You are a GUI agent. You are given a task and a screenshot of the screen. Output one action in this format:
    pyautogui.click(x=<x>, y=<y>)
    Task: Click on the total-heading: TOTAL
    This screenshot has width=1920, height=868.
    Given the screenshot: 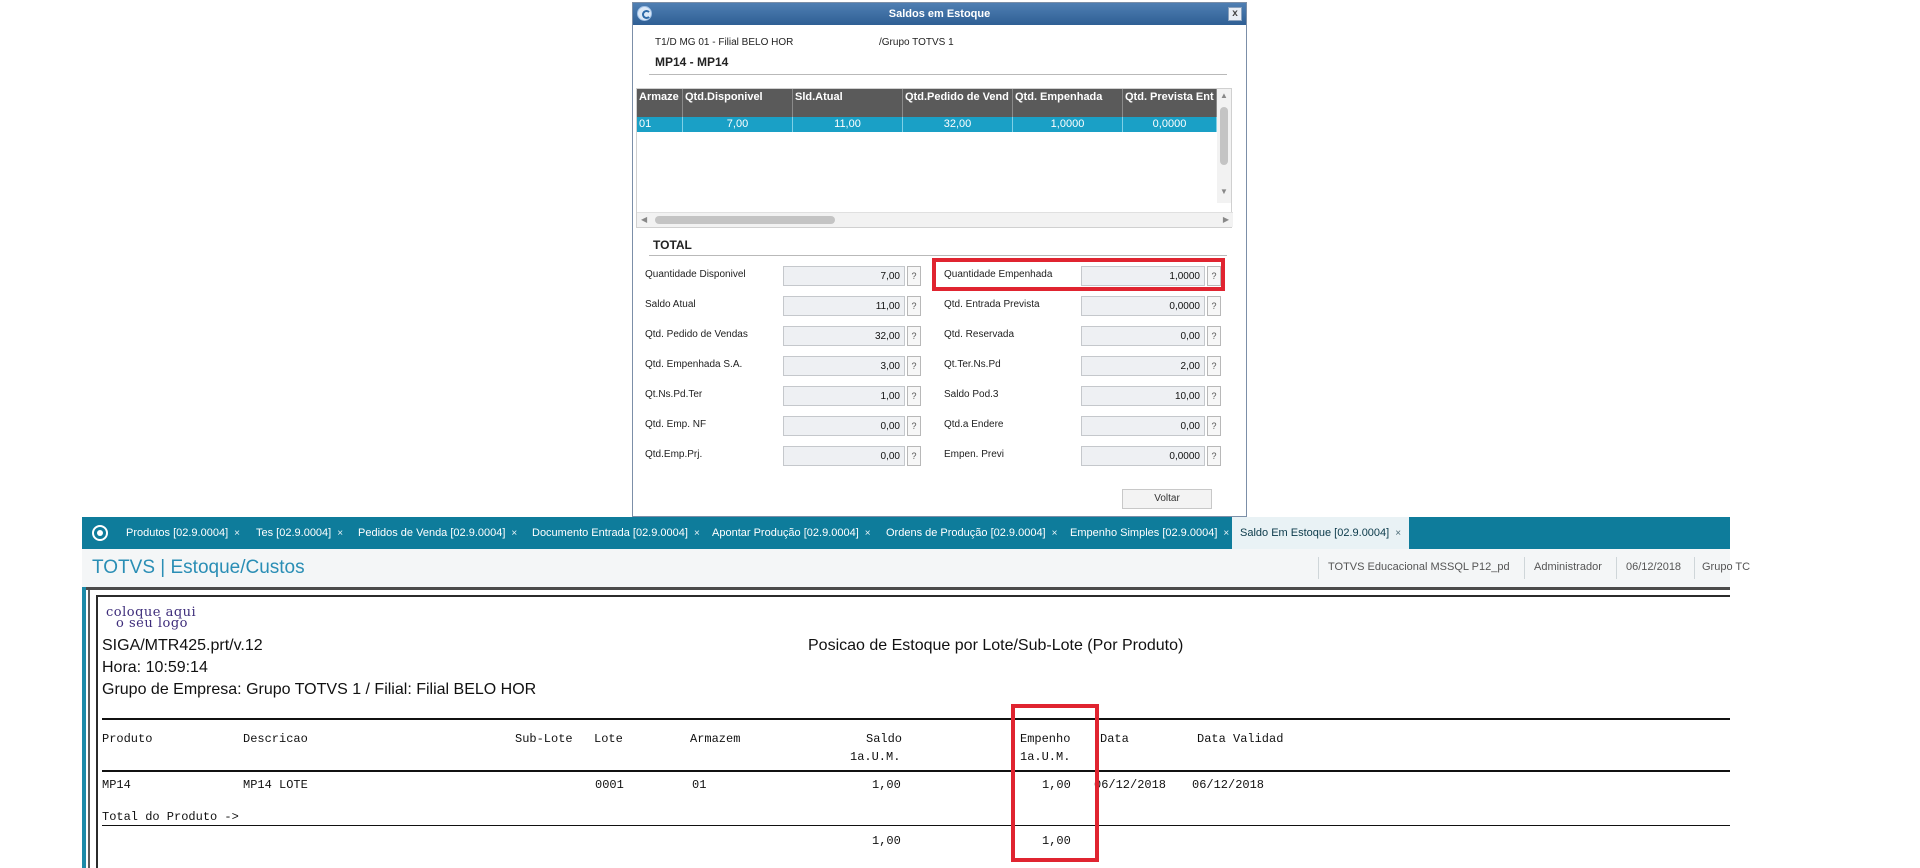 What is the action you would take?
    pyautogui.click(x=672, y=245)
    